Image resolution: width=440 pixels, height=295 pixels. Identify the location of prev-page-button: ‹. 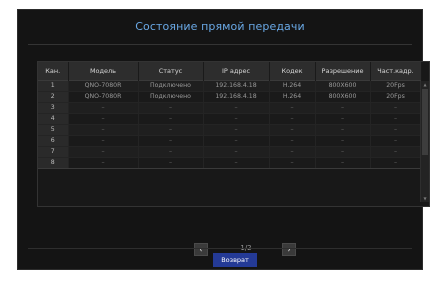
(201, 249).